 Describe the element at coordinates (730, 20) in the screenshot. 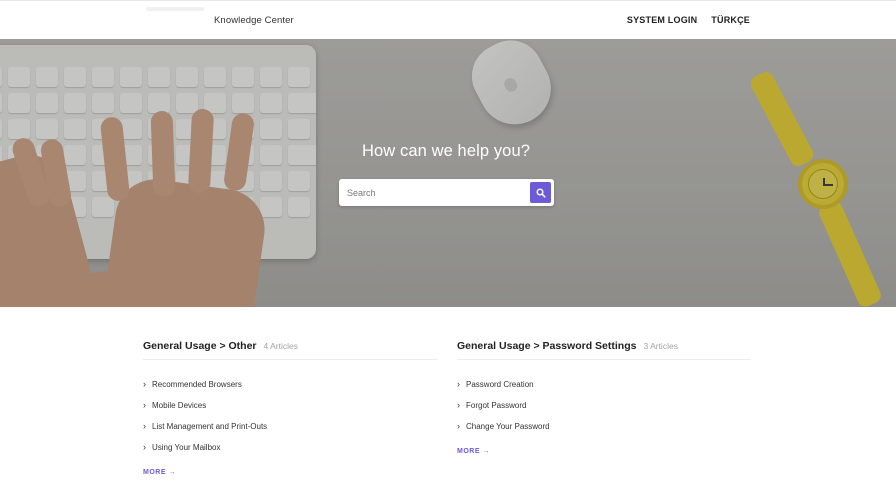

I see `language-switch-link: TÜRKÇE` at that location.